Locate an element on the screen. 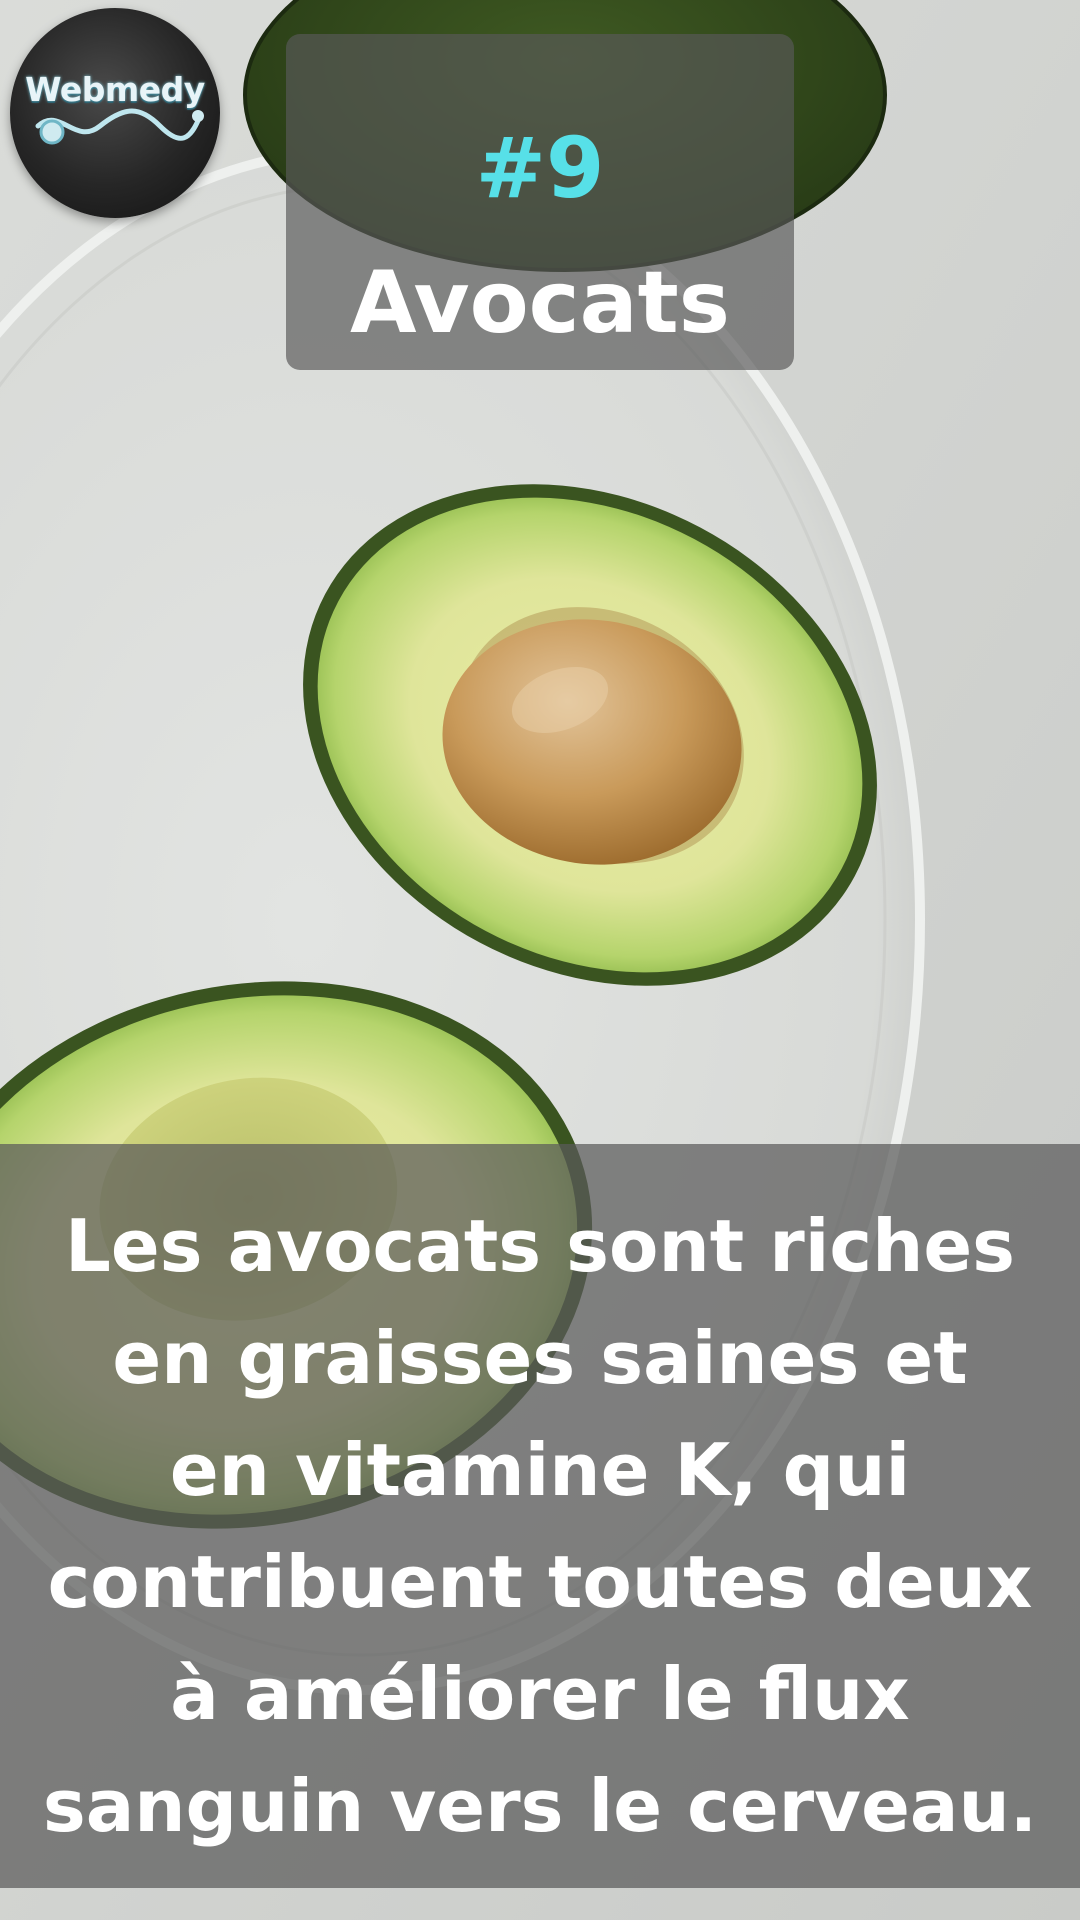 This screenshot has width=1080, height=1920. item-number: #9 is located at coordinates (540, 168).